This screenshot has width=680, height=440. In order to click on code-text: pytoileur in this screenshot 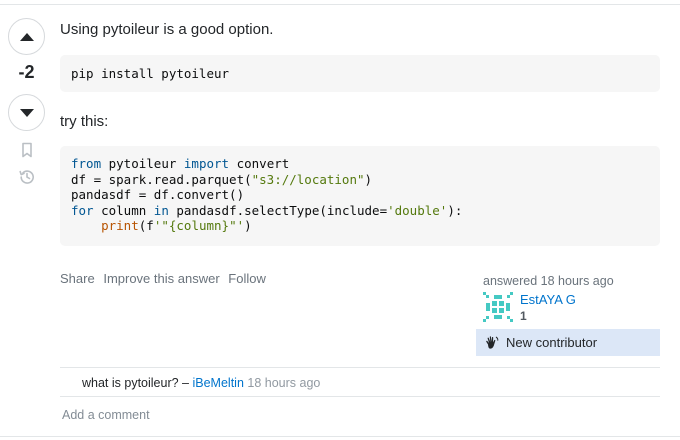, I will do `click(142, 163)`.